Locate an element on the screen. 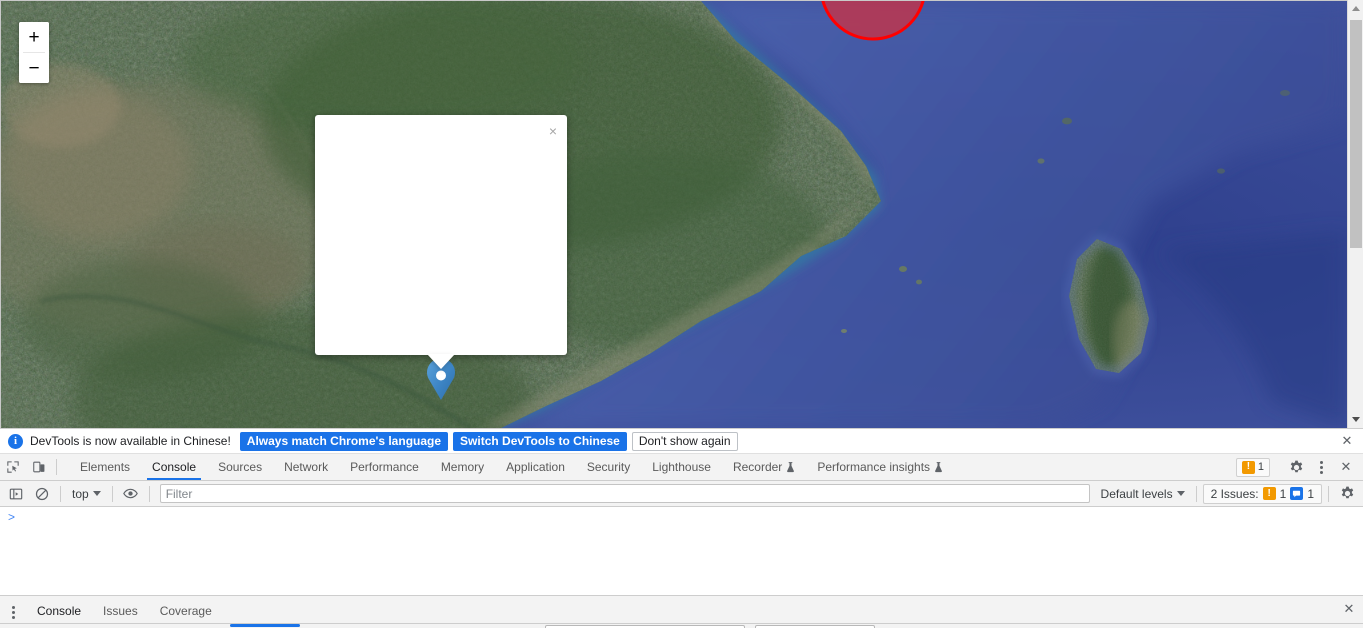 This screenshot has width=1363, height=628. tab-recorder-label: Recorder is located at coordinates (757, 467).